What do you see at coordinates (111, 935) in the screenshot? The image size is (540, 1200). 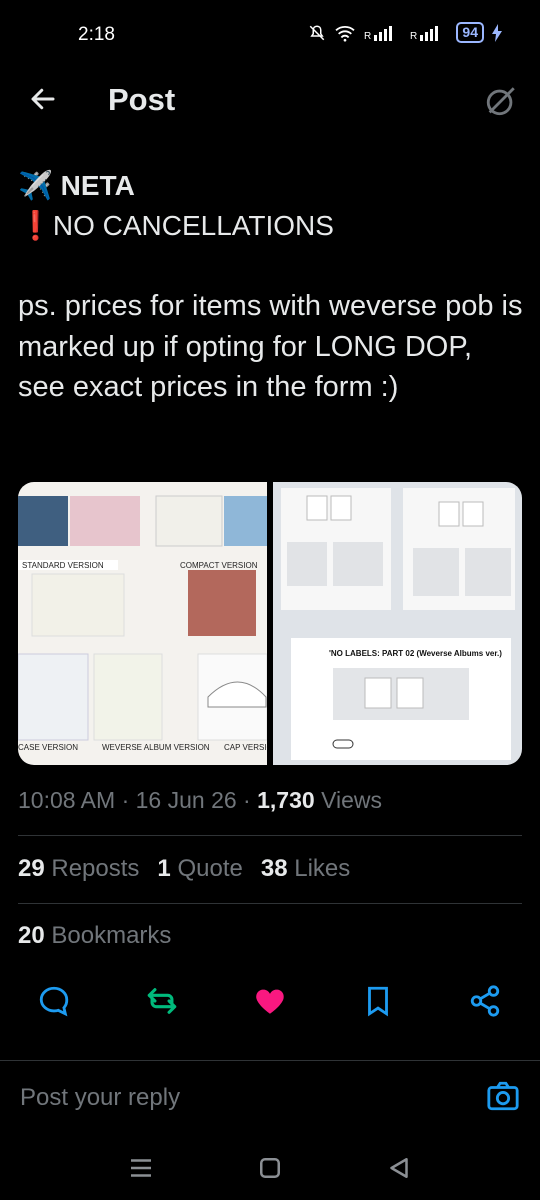 I see `bookmarks-label: Bookmarks` at bounding box center [111, 935].